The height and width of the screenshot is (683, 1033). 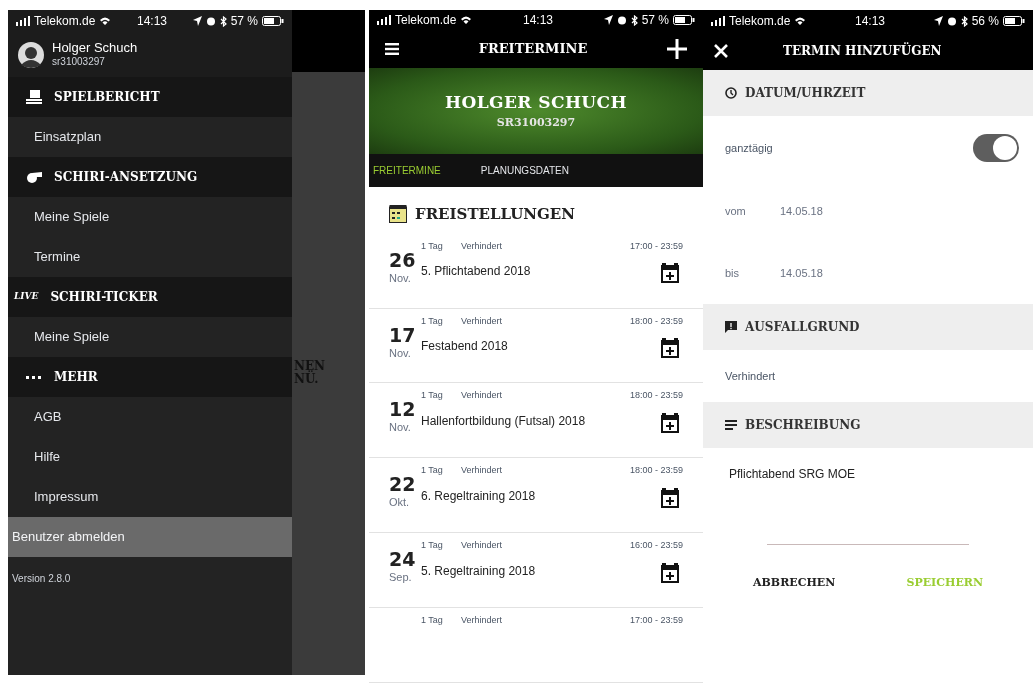 I want to click on section-title: AUSFALLGRUND, so click(x=802, y=327).